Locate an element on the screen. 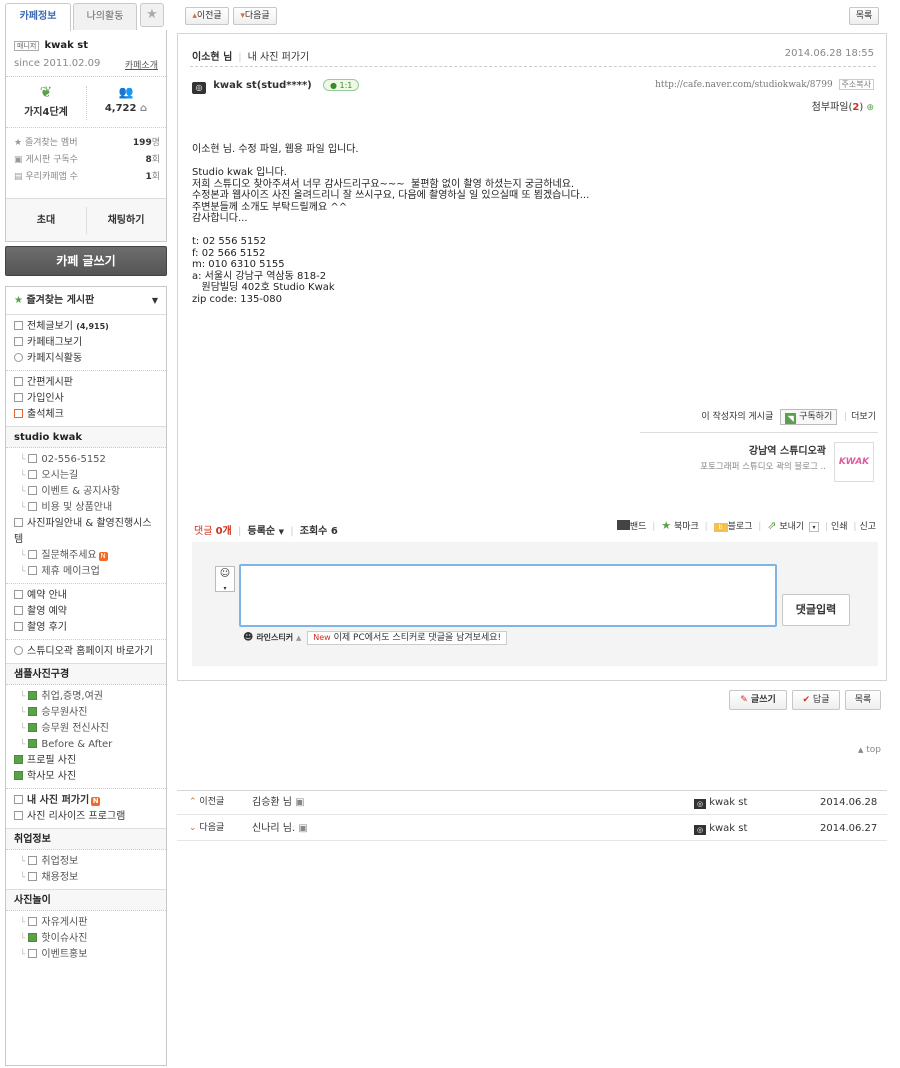 This screenshot has height=1068, width=900. menu-take-my-photos: 내 사진 퍼가기 N is located at coordinates (86, 801).